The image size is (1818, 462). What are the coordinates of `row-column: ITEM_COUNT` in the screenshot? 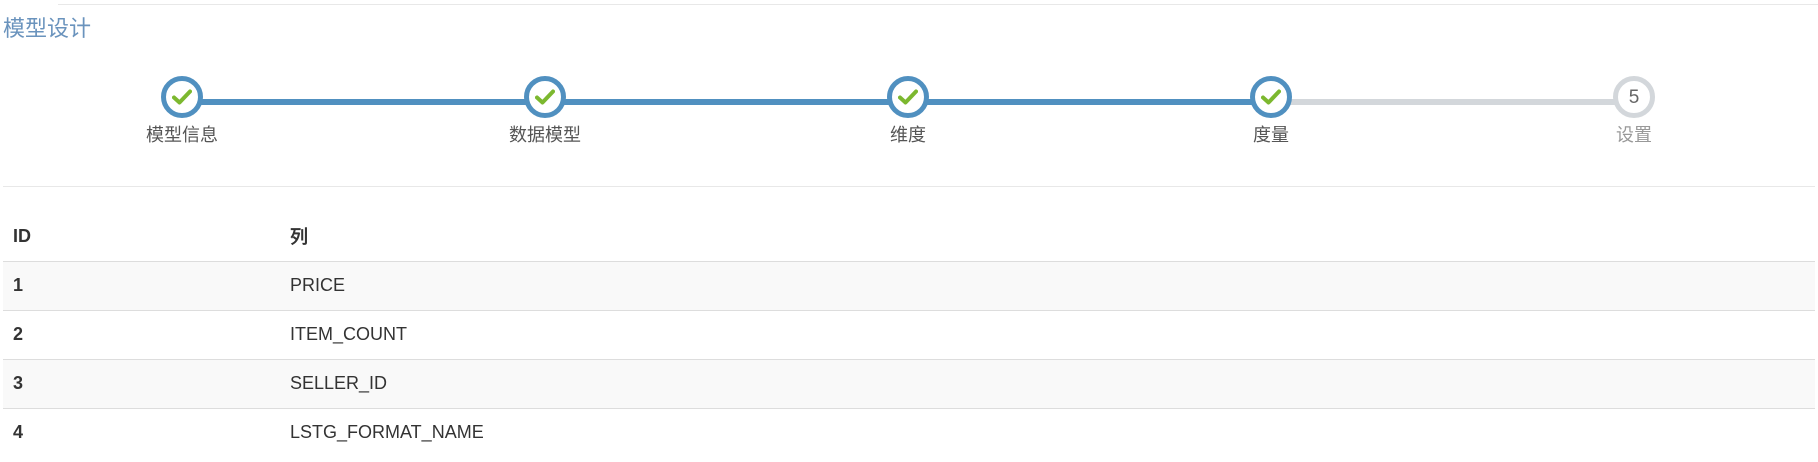 It's located at (1047, 334).